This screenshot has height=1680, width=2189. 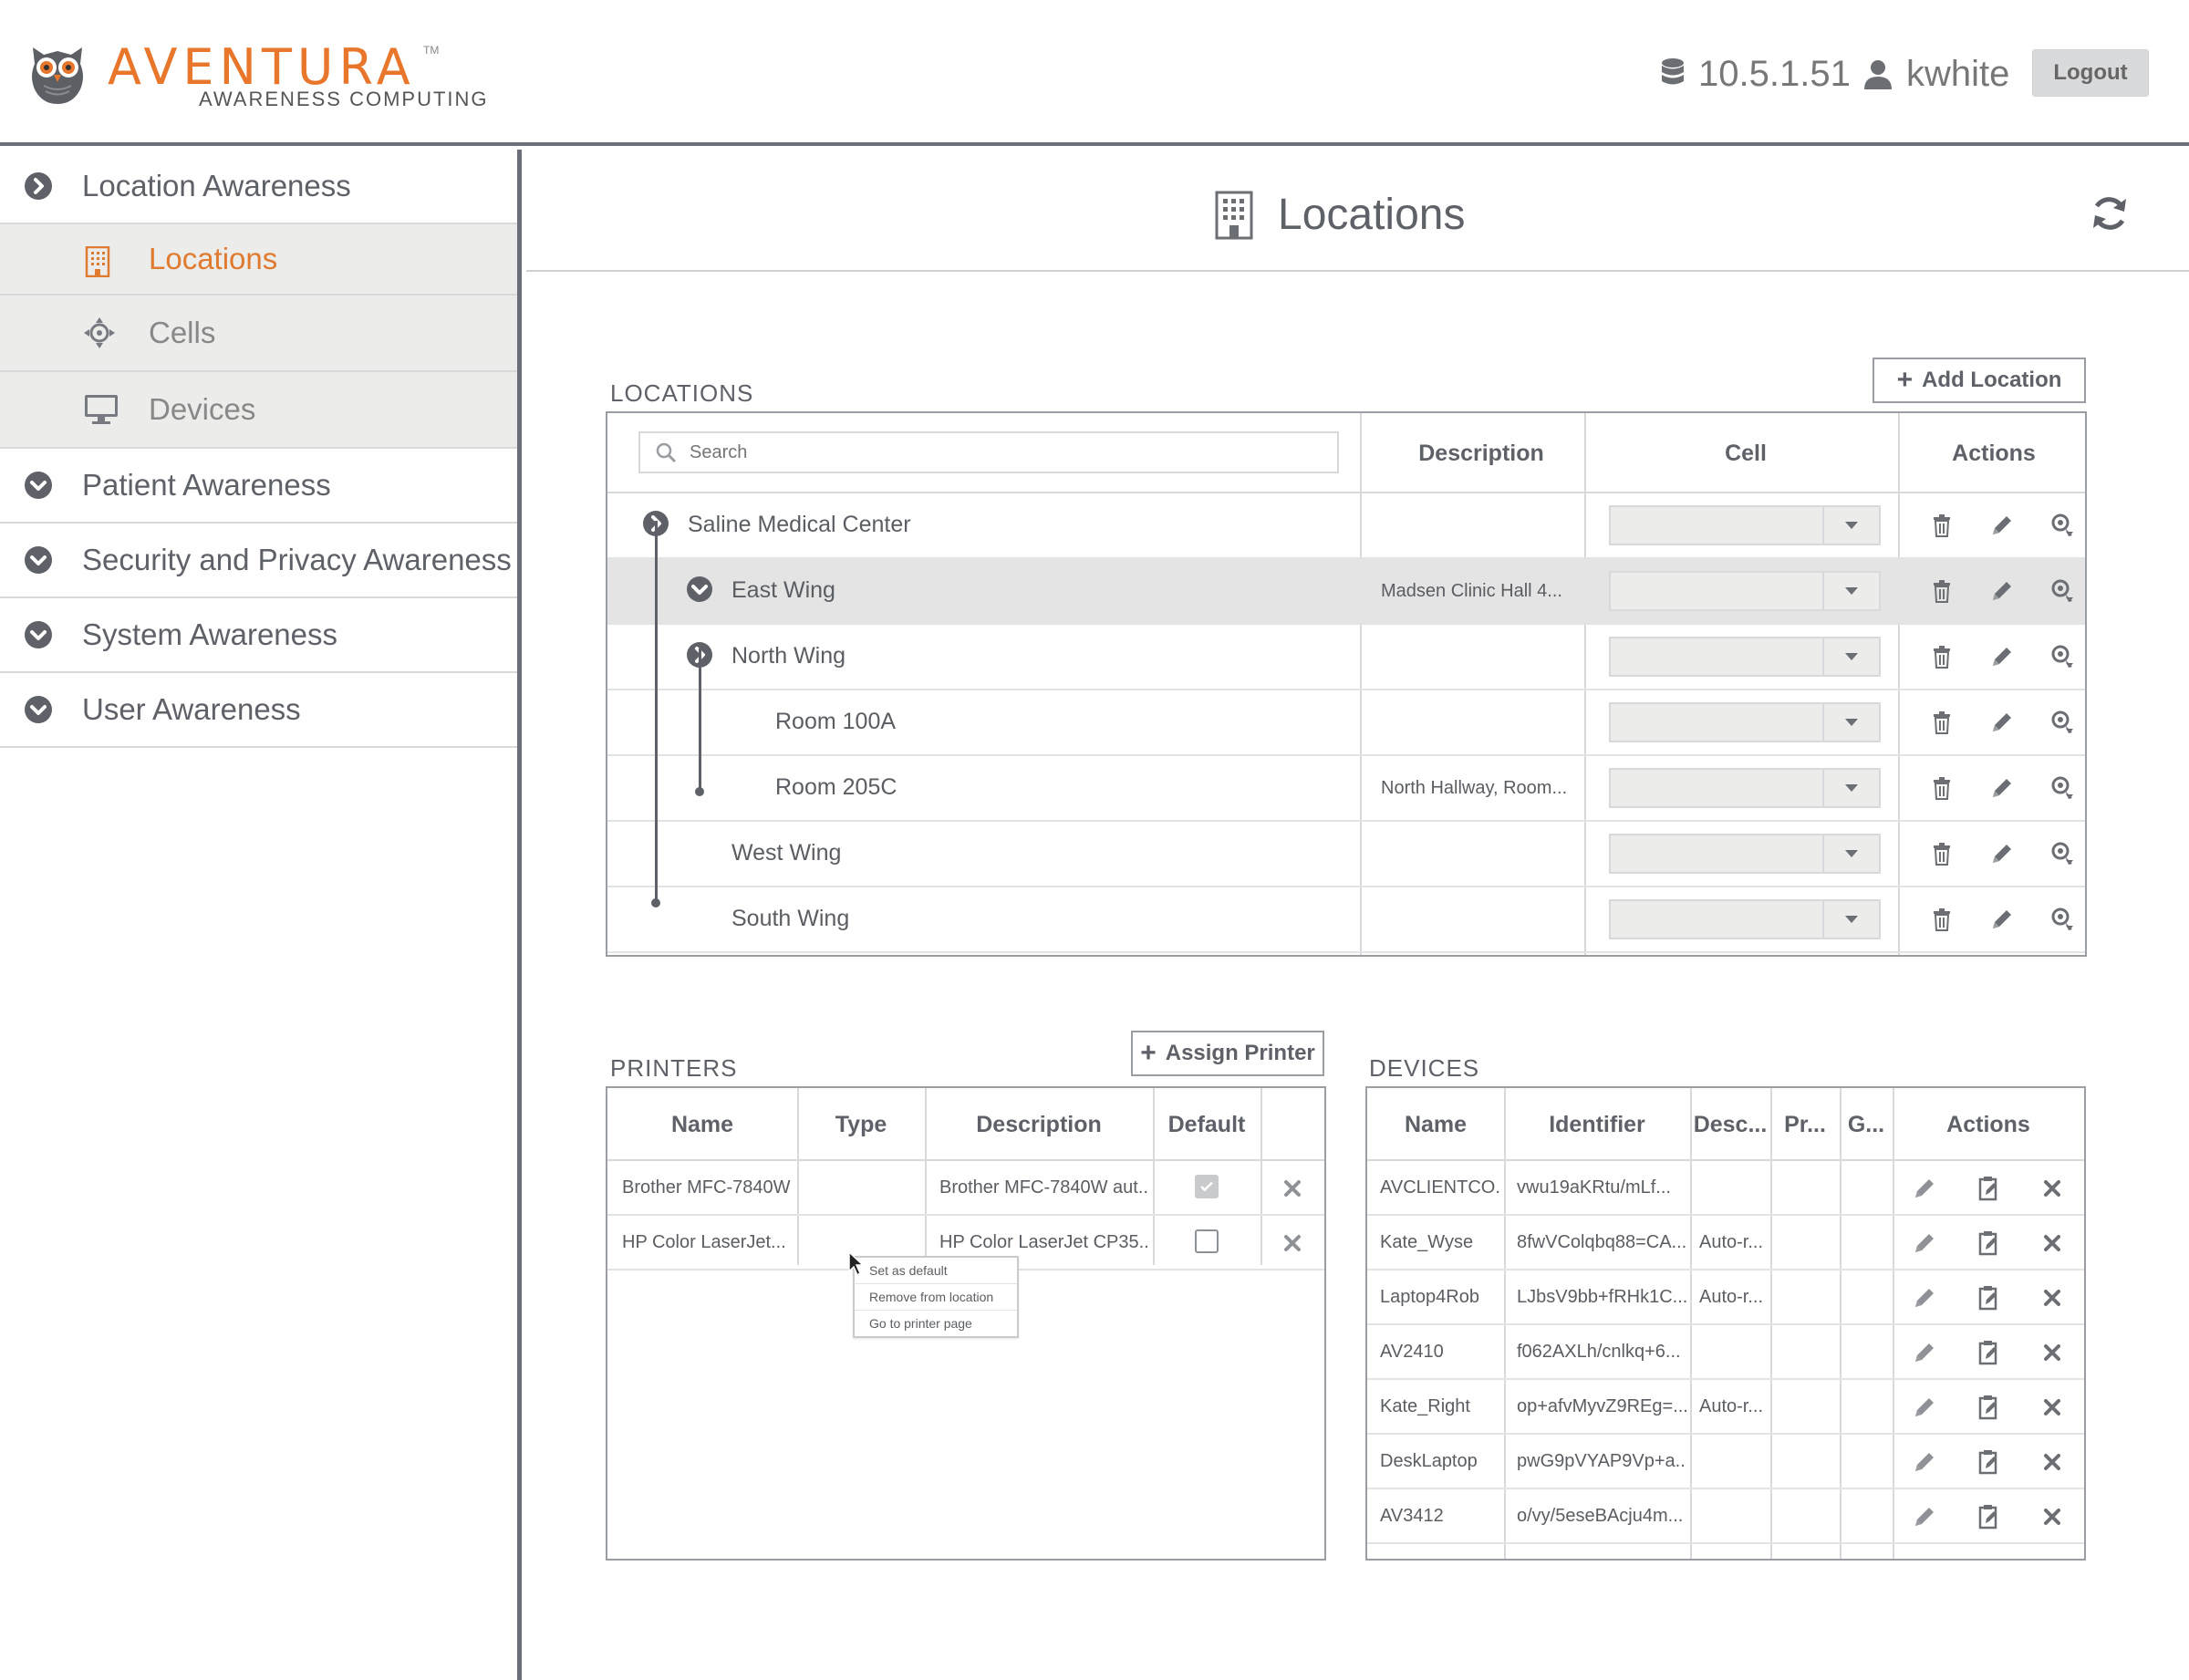 I want to click on sidebar-item-cells: Cells, so click(x=259, y=334).